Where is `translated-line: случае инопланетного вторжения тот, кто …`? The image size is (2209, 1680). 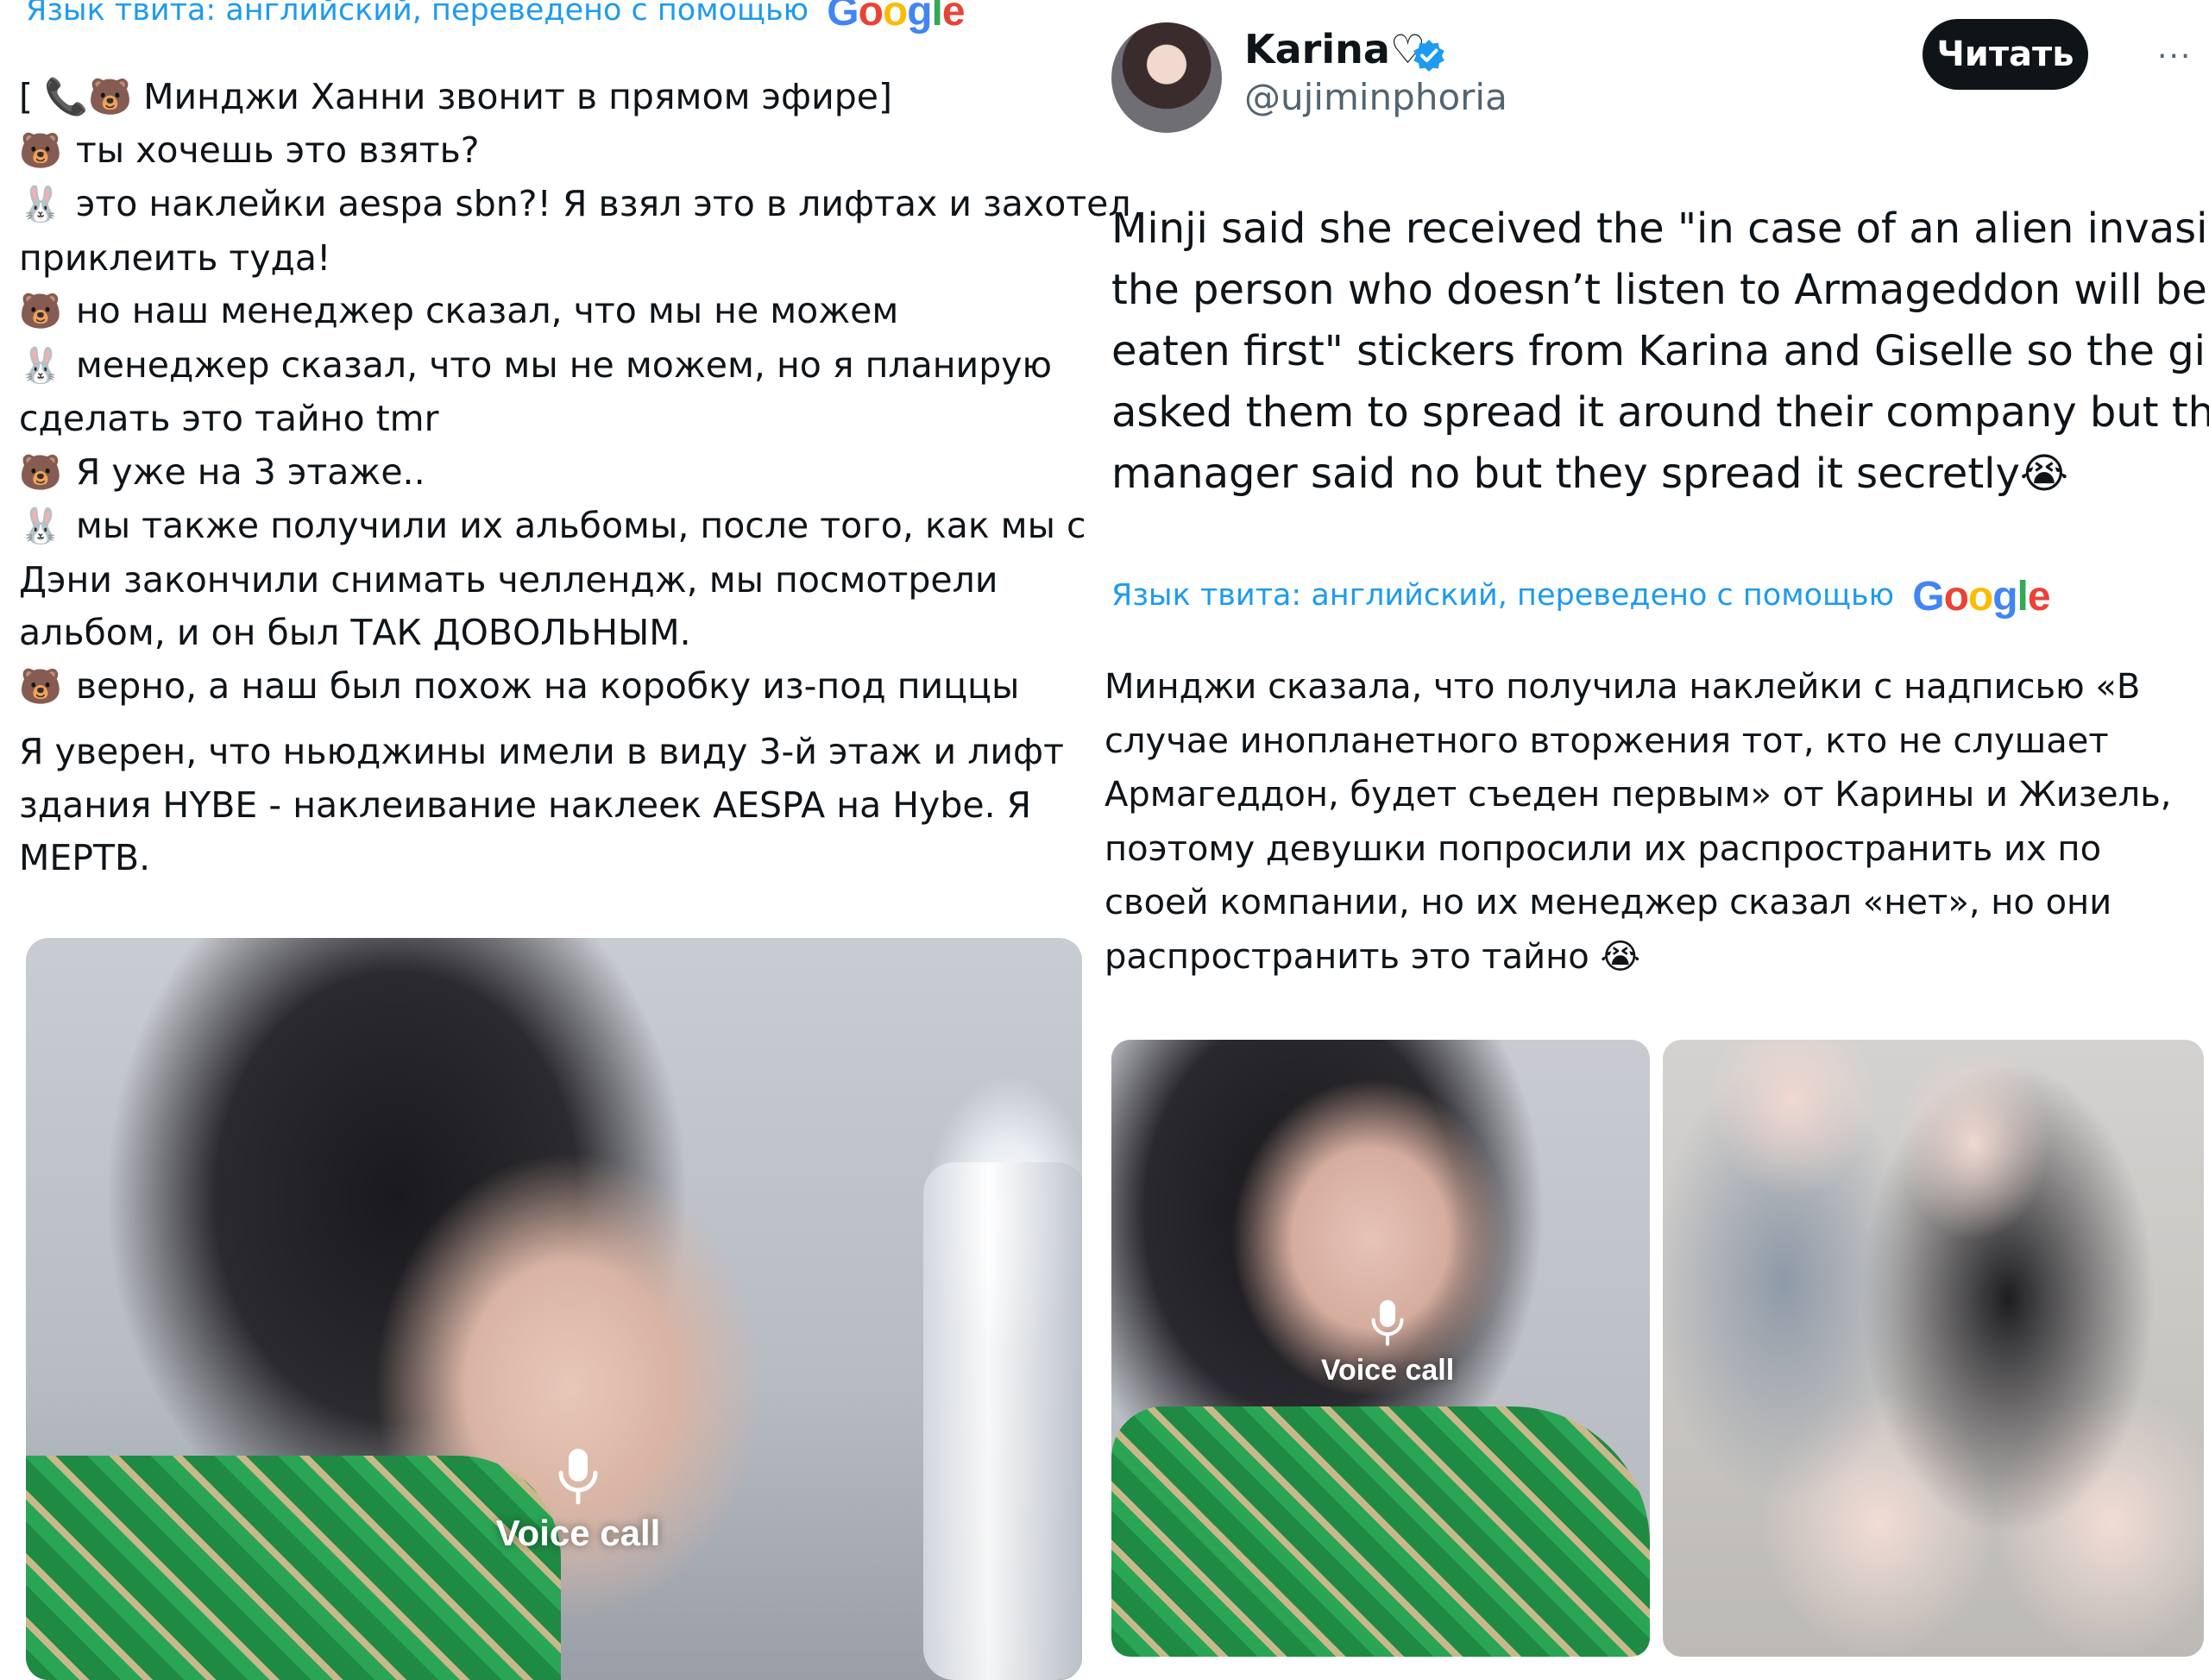
translated-line: случае инопланетного вторжения тот, кто … is located at coordinates (1606, 741).